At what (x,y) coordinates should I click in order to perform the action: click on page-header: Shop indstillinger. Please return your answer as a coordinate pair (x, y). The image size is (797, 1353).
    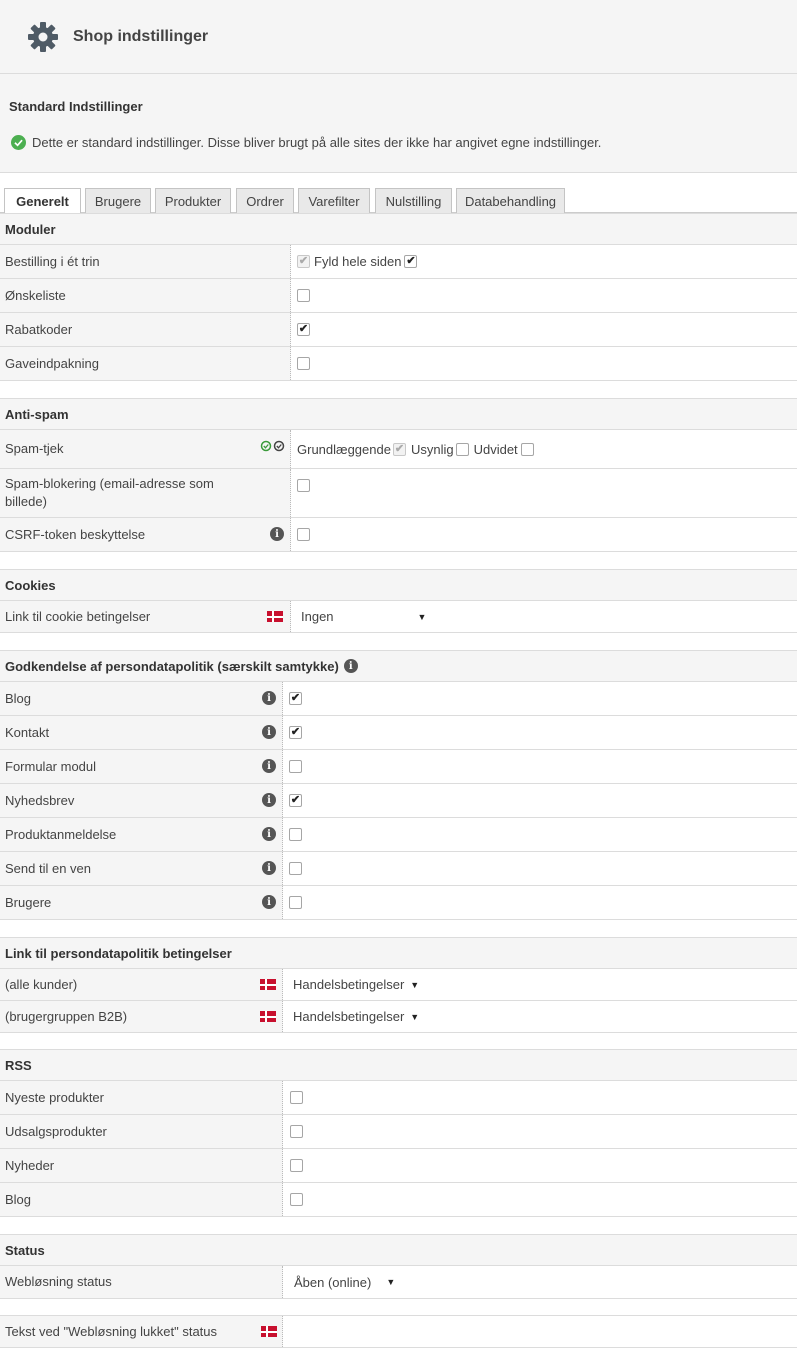
    Looking at the image, I should click on (398, 37).